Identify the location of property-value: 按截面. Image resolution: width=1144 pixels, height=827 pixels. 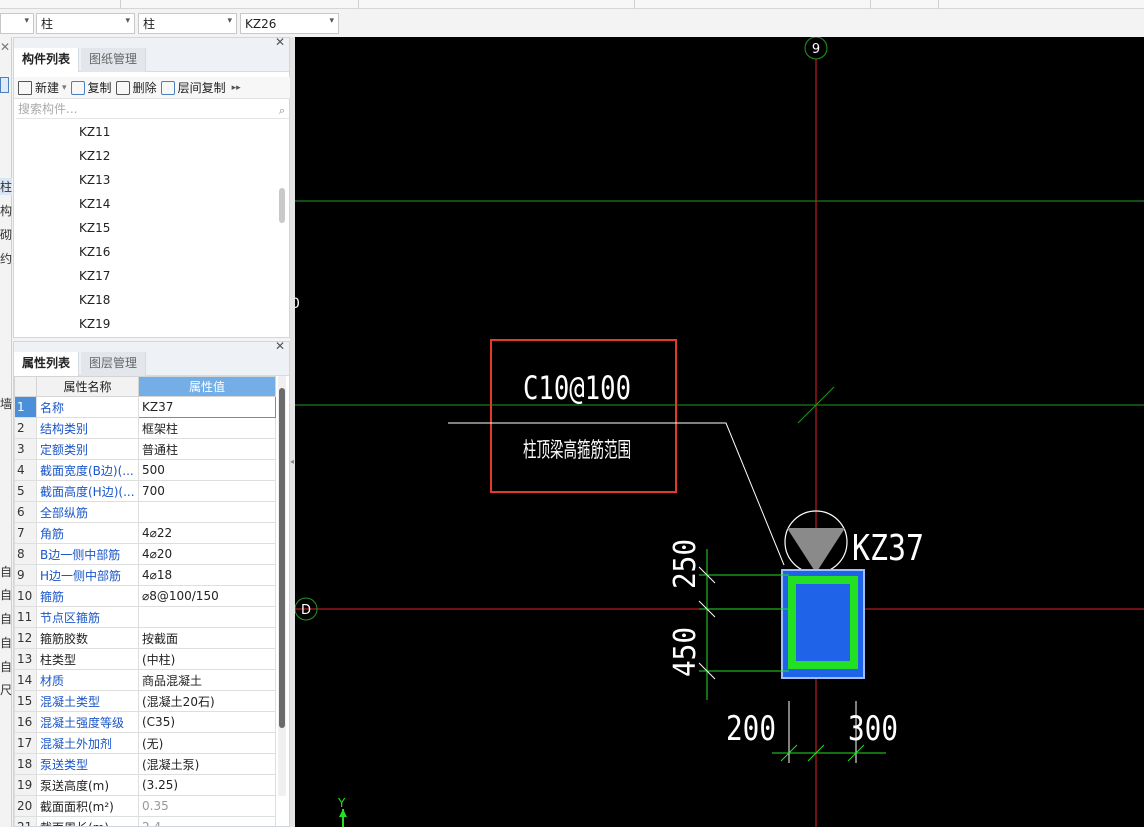
(207, 638).